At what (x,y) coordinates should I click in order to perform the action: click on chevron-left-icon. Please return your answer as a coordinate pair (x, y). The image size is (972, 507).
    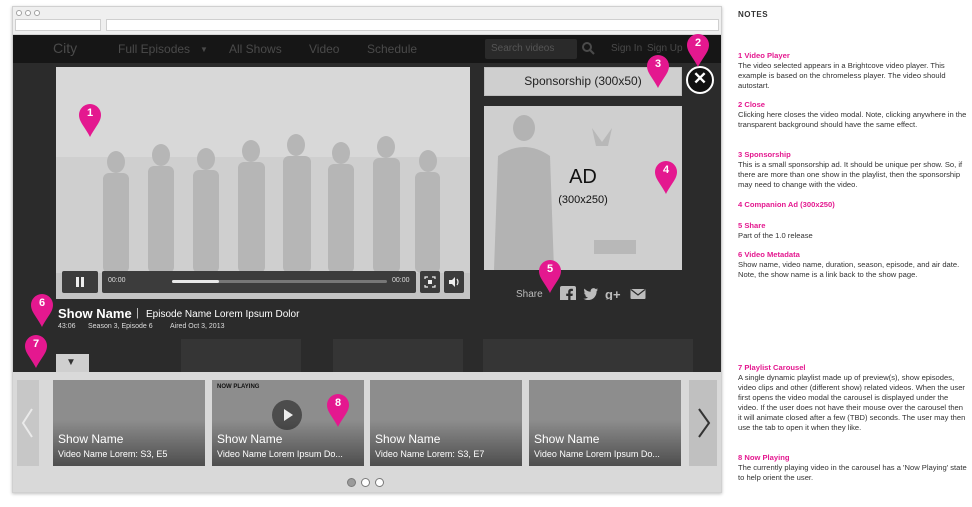
    Looking at the image, I should click on (27, 423).